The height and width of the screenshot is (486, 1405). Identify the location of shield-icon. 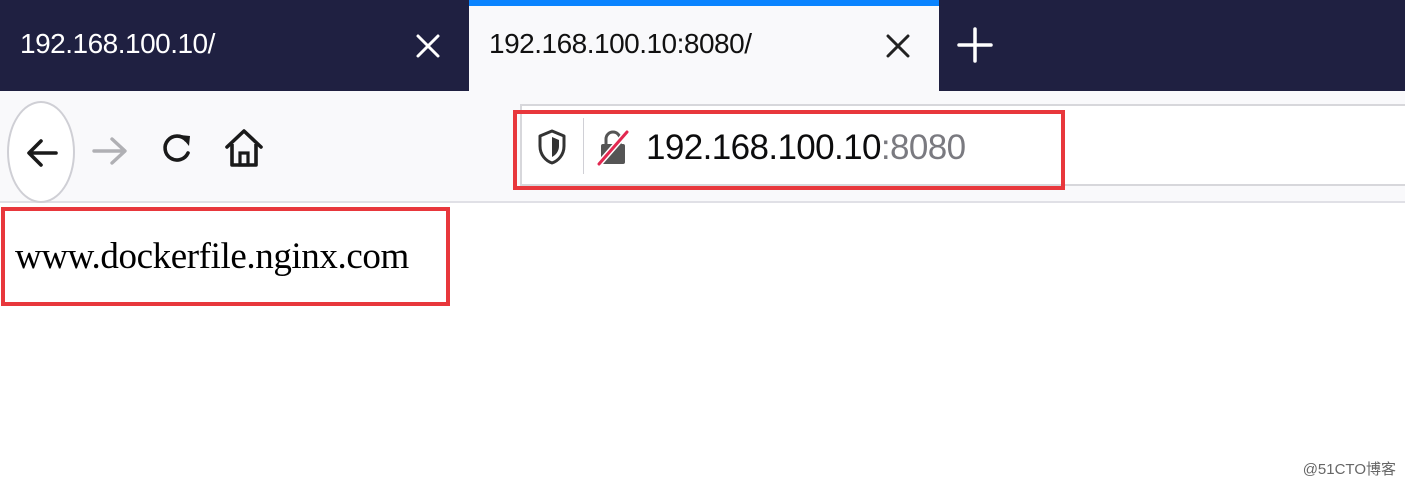
(552, 147).